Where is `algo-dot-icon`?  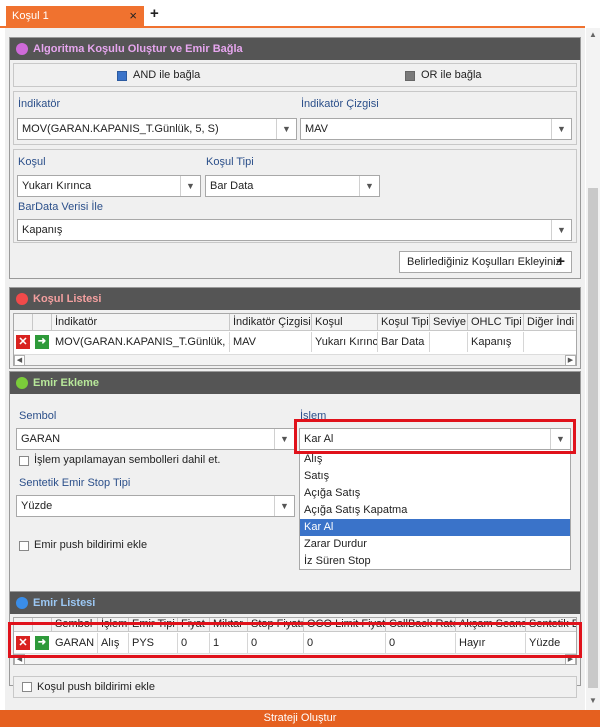 algo-dot-icon is located at coordinates (22, 49).